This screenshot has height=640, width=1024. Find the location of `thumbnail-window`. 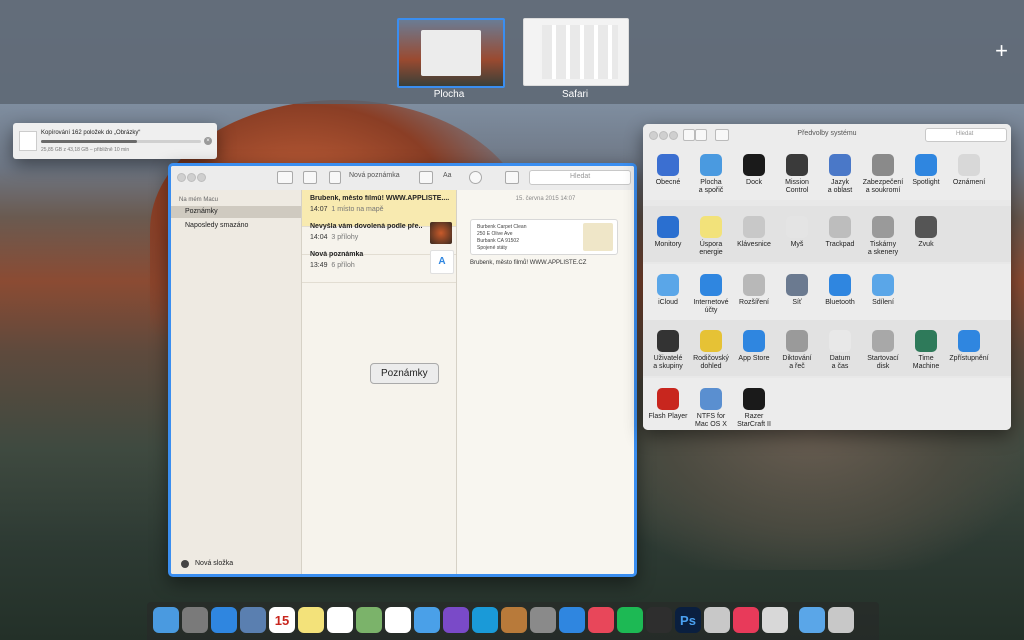

thumbnail-window is located at coordinates (451, 53).